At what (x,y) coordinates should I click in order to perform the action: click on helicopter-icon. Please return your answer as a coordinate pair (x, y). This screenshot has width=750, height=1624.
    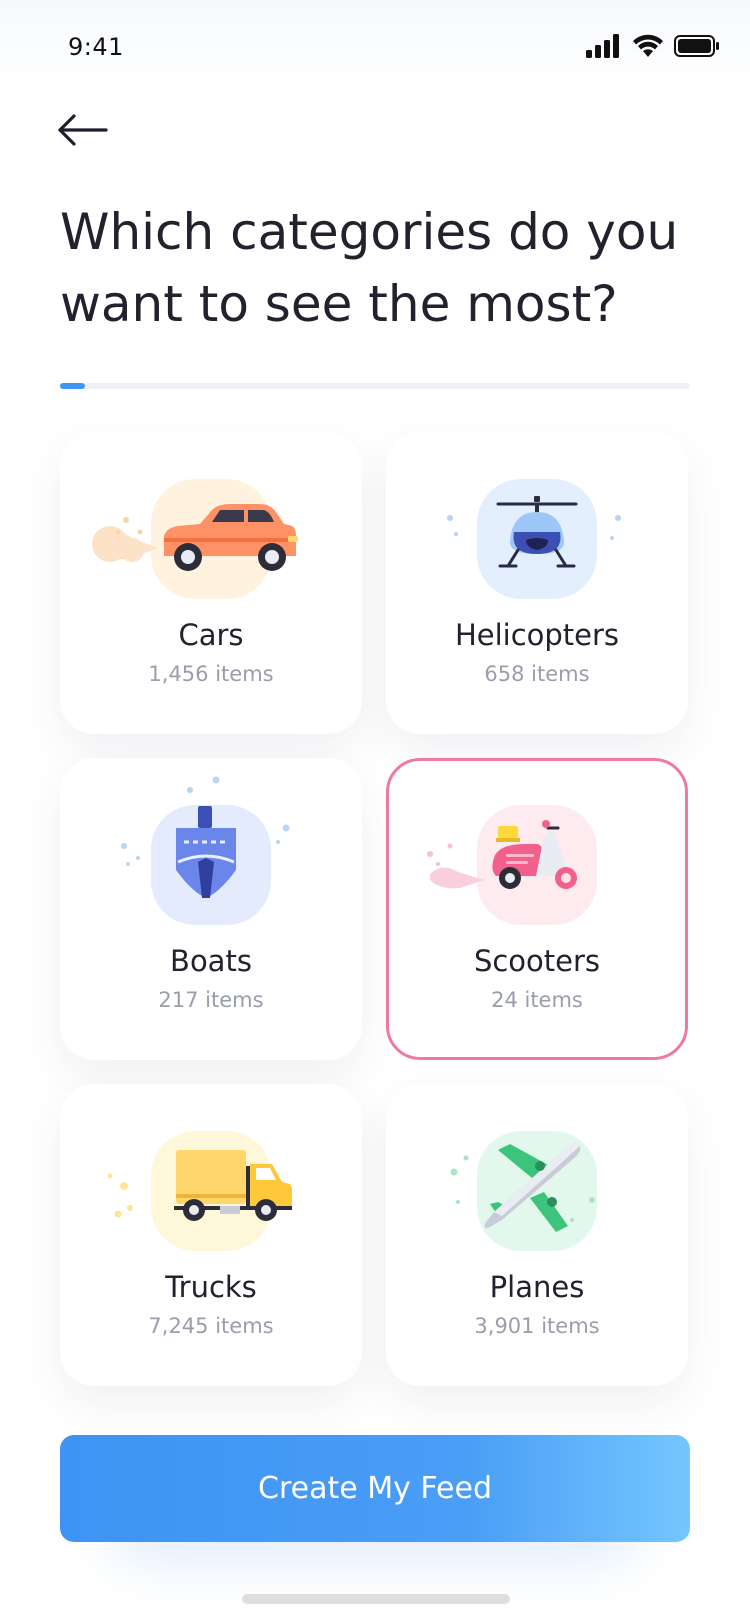
    Looking at the image, I should click on (534, 532).